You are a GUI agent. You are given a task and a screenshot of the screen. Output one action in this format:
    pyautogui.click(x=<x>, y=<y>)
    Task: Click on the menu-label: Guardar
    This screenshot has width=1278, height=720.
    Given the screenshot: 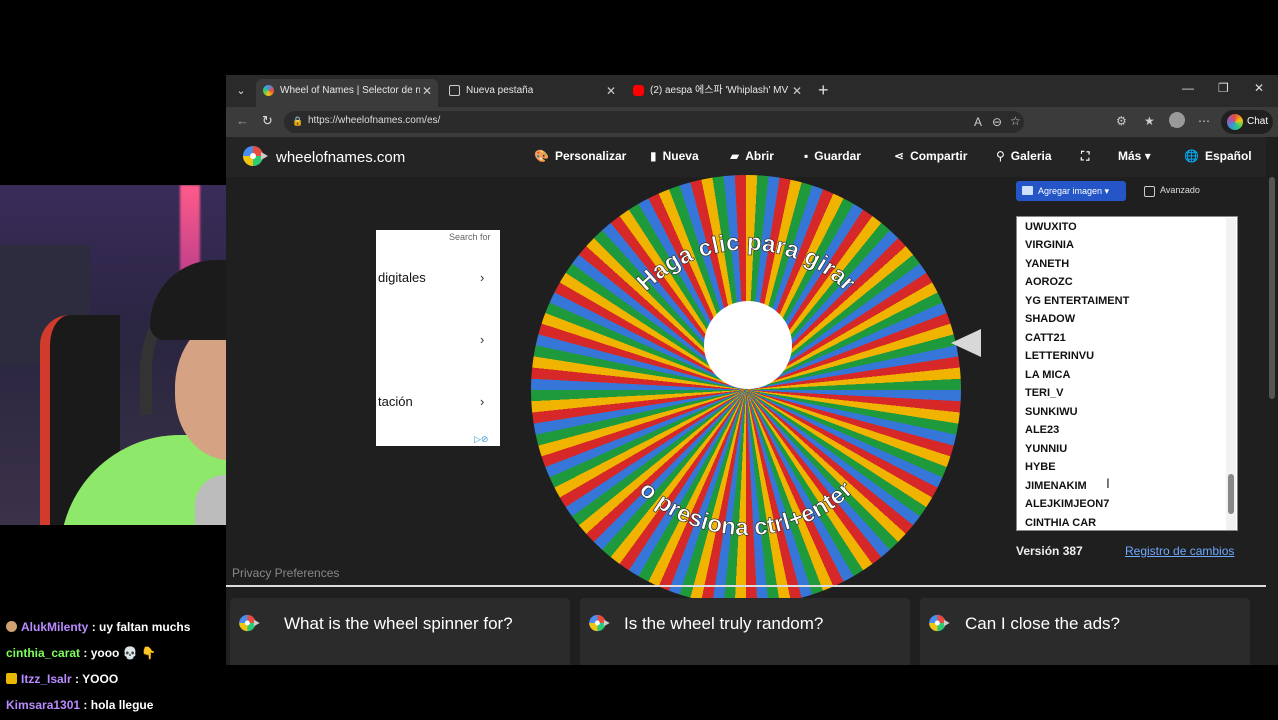 What is the action you would take?
    pyautogui.click(x=837, y=156)
    